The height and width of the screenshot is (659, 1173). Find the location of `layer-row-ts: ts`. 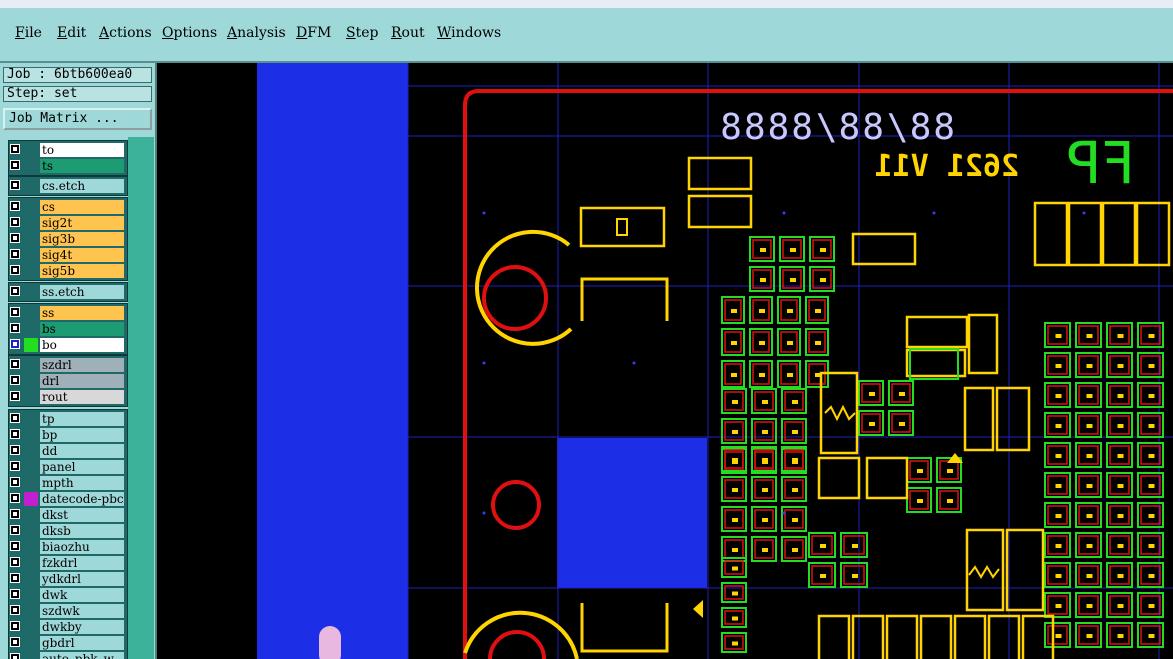

layer-row-ts: ts is located at coordinates (66, 166).